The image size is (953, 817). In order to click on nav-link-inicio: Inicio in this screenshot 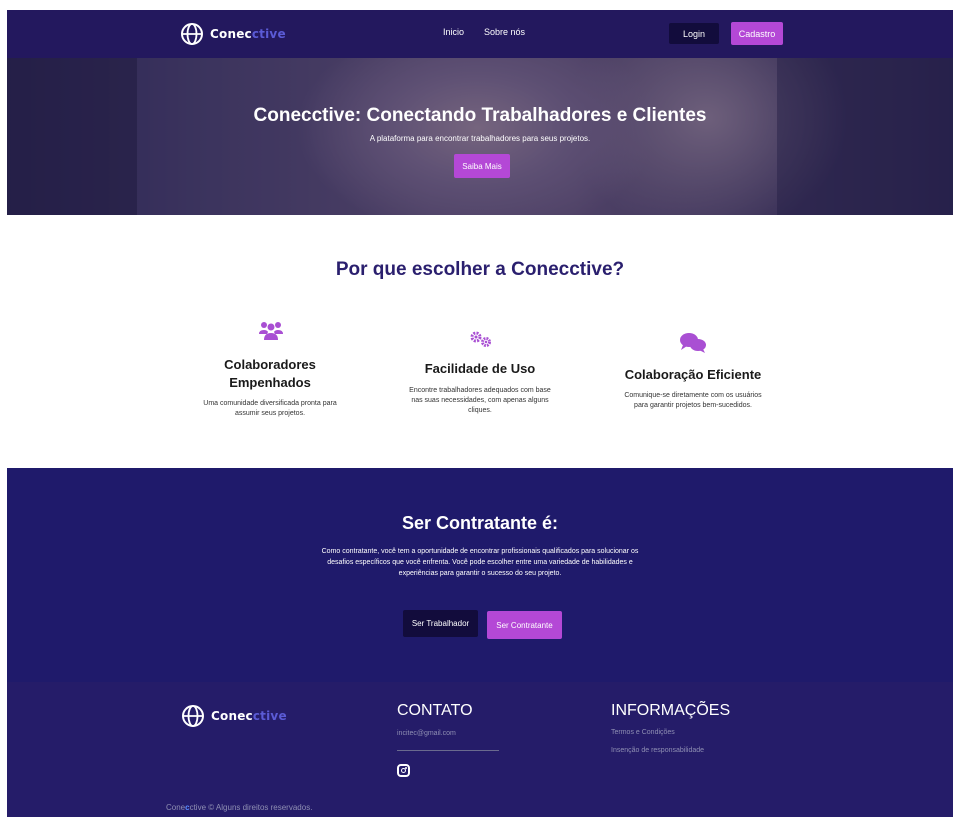, I will do `click(453, 32)`.